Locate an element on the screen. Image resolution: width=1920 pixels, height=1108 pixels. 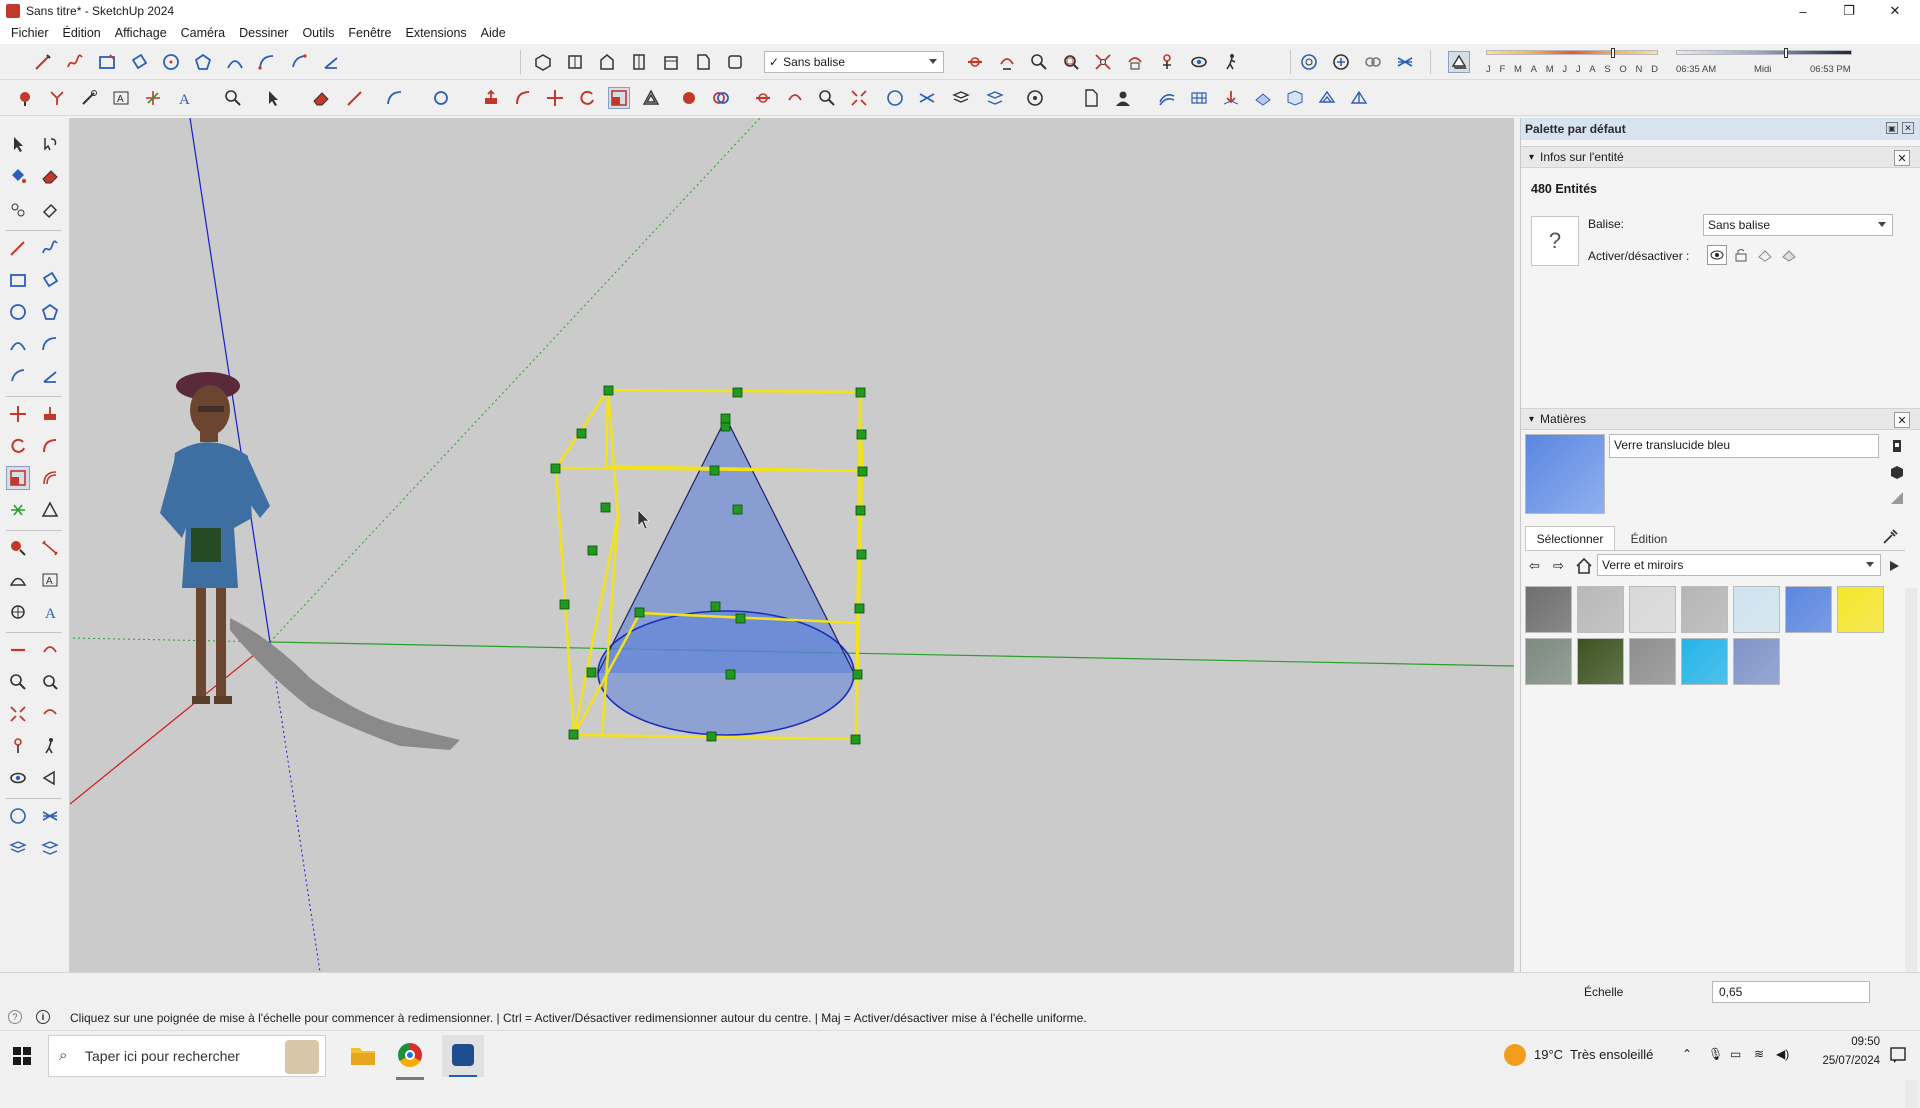
sketchup-taskbar-button is located at coordinates (463, 1056).